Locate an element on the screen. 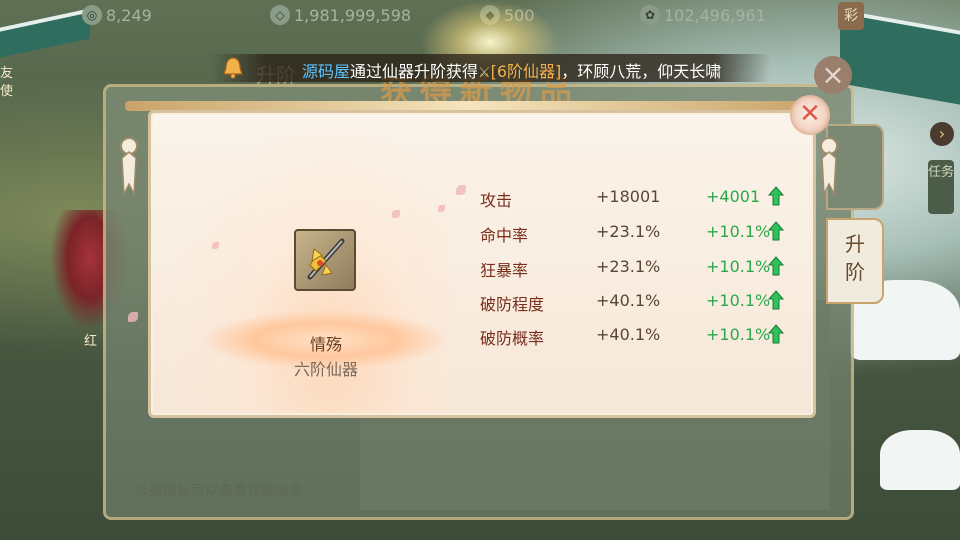 Image resolution: width=960 pixels, height=540 pixels. tab-upgrade: 升阶 is located at coordinates (855, 261).